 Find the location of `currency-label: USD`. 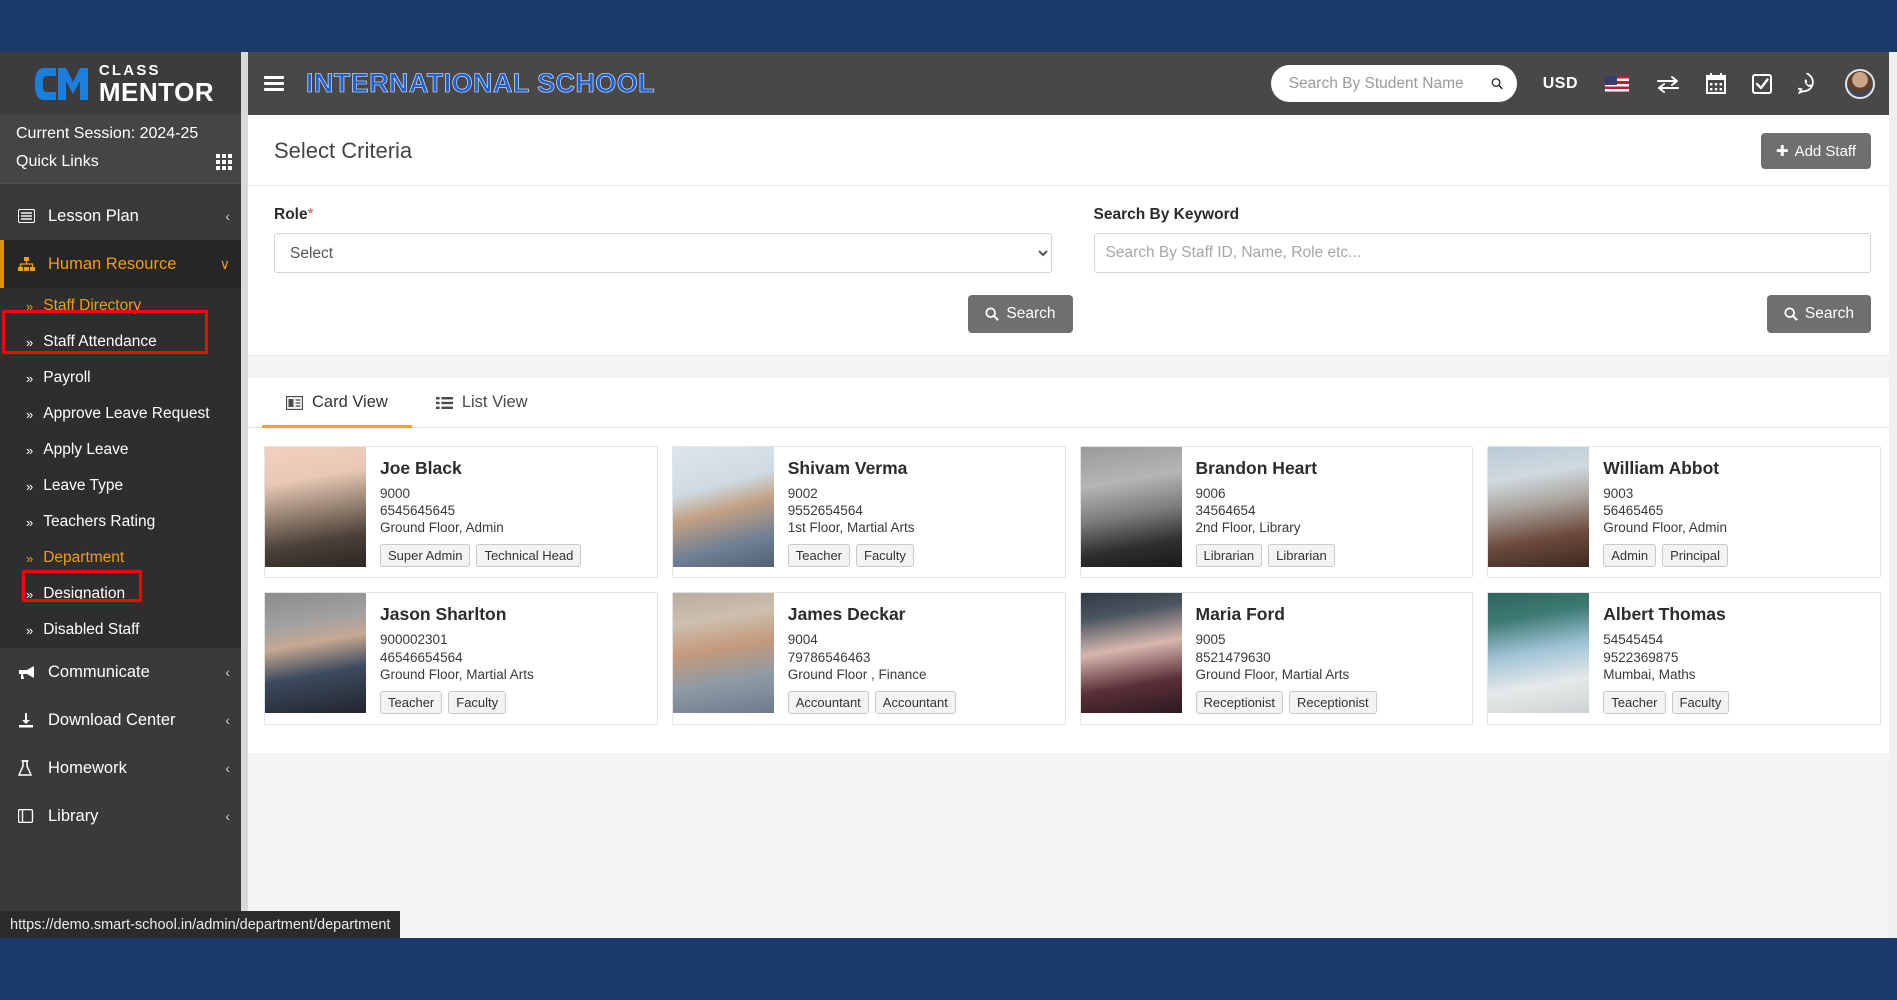

currency-label: USD is located at coordinates (1560, 84).